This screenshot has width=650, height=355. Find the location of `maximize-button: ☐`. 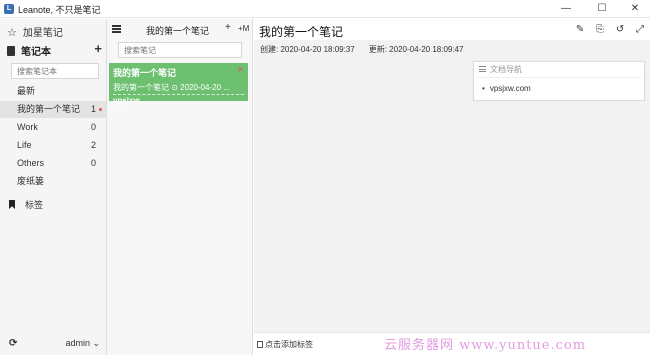

maximize-button: ☐ is located at coordinates (602, 9).